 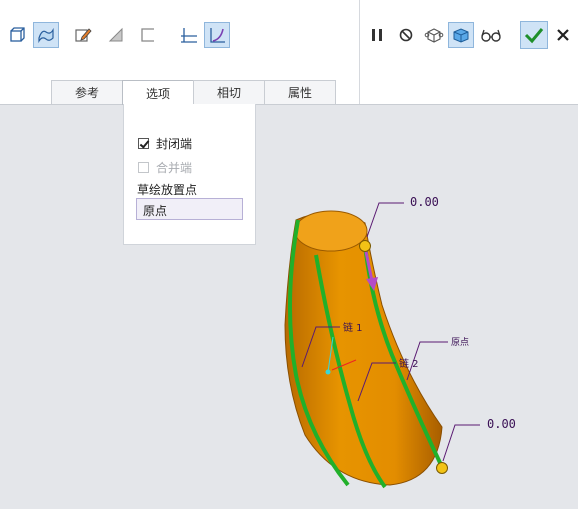 I want to click on thicken-icon, so click(x=148, y=35).